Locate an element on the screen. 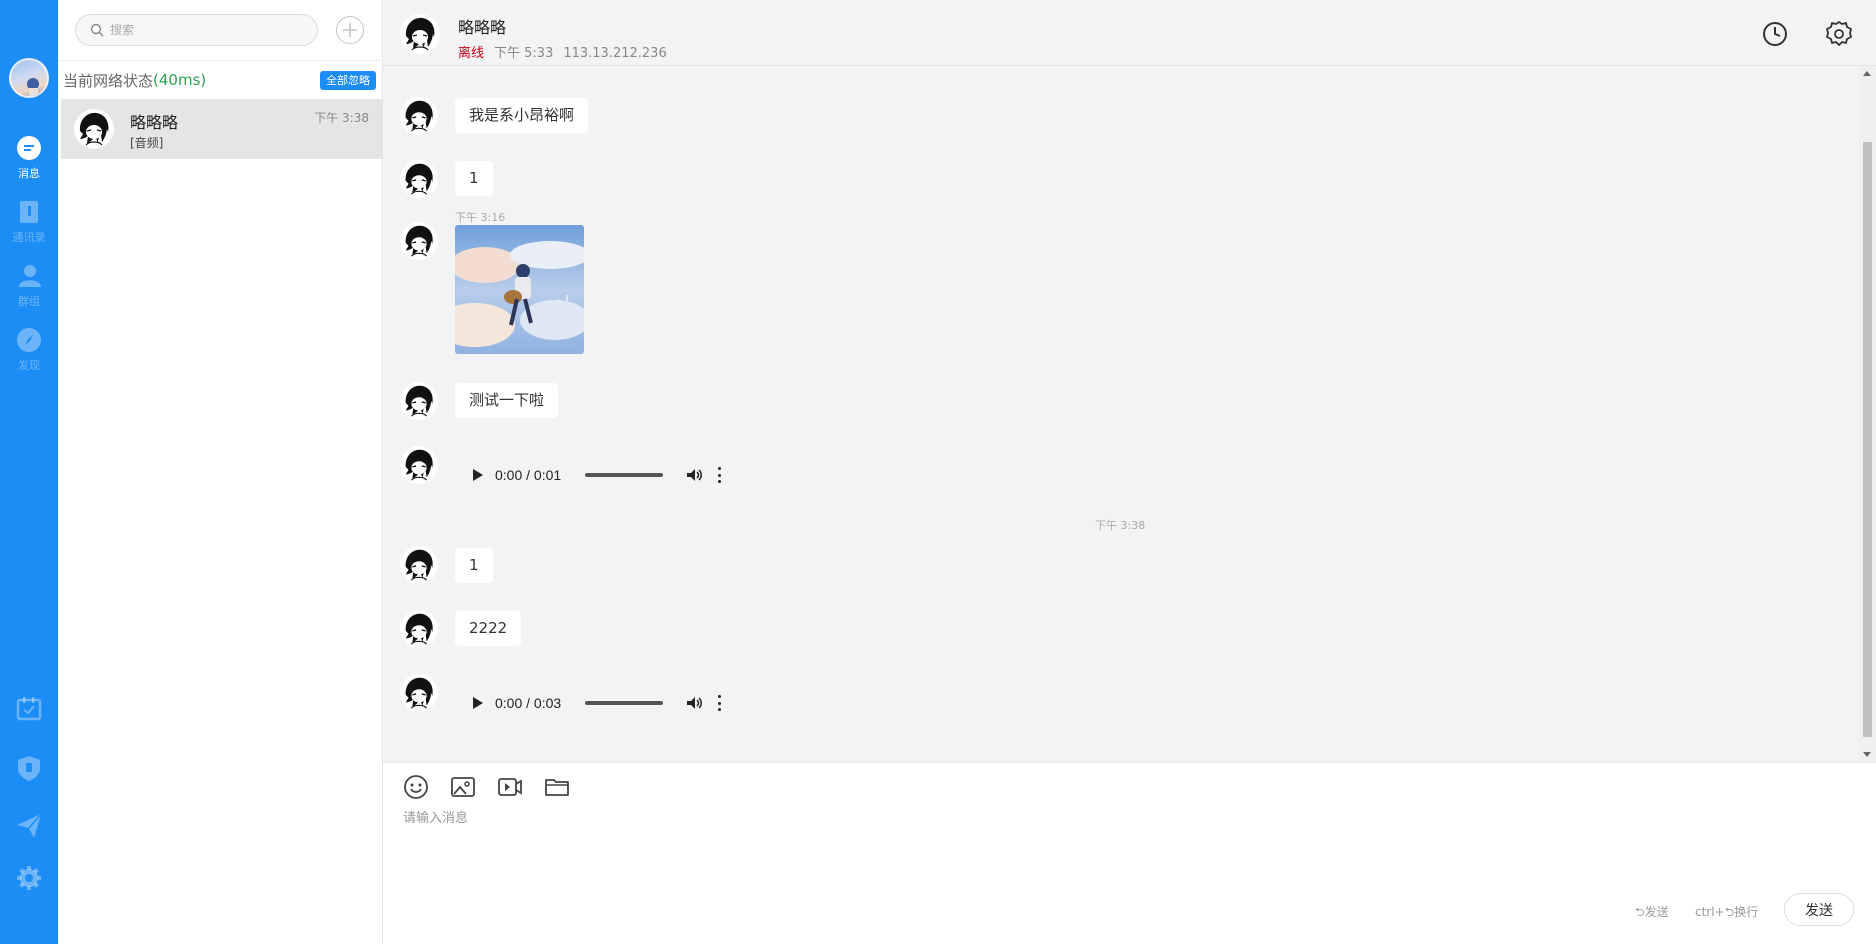  history-icon is located at coordinates (1775, 34).